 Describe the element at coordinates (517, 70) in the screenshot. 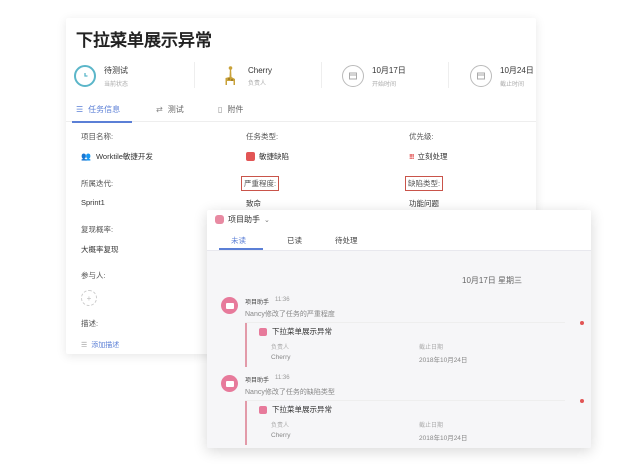

I see `stat-value: 10月24日` at that location.